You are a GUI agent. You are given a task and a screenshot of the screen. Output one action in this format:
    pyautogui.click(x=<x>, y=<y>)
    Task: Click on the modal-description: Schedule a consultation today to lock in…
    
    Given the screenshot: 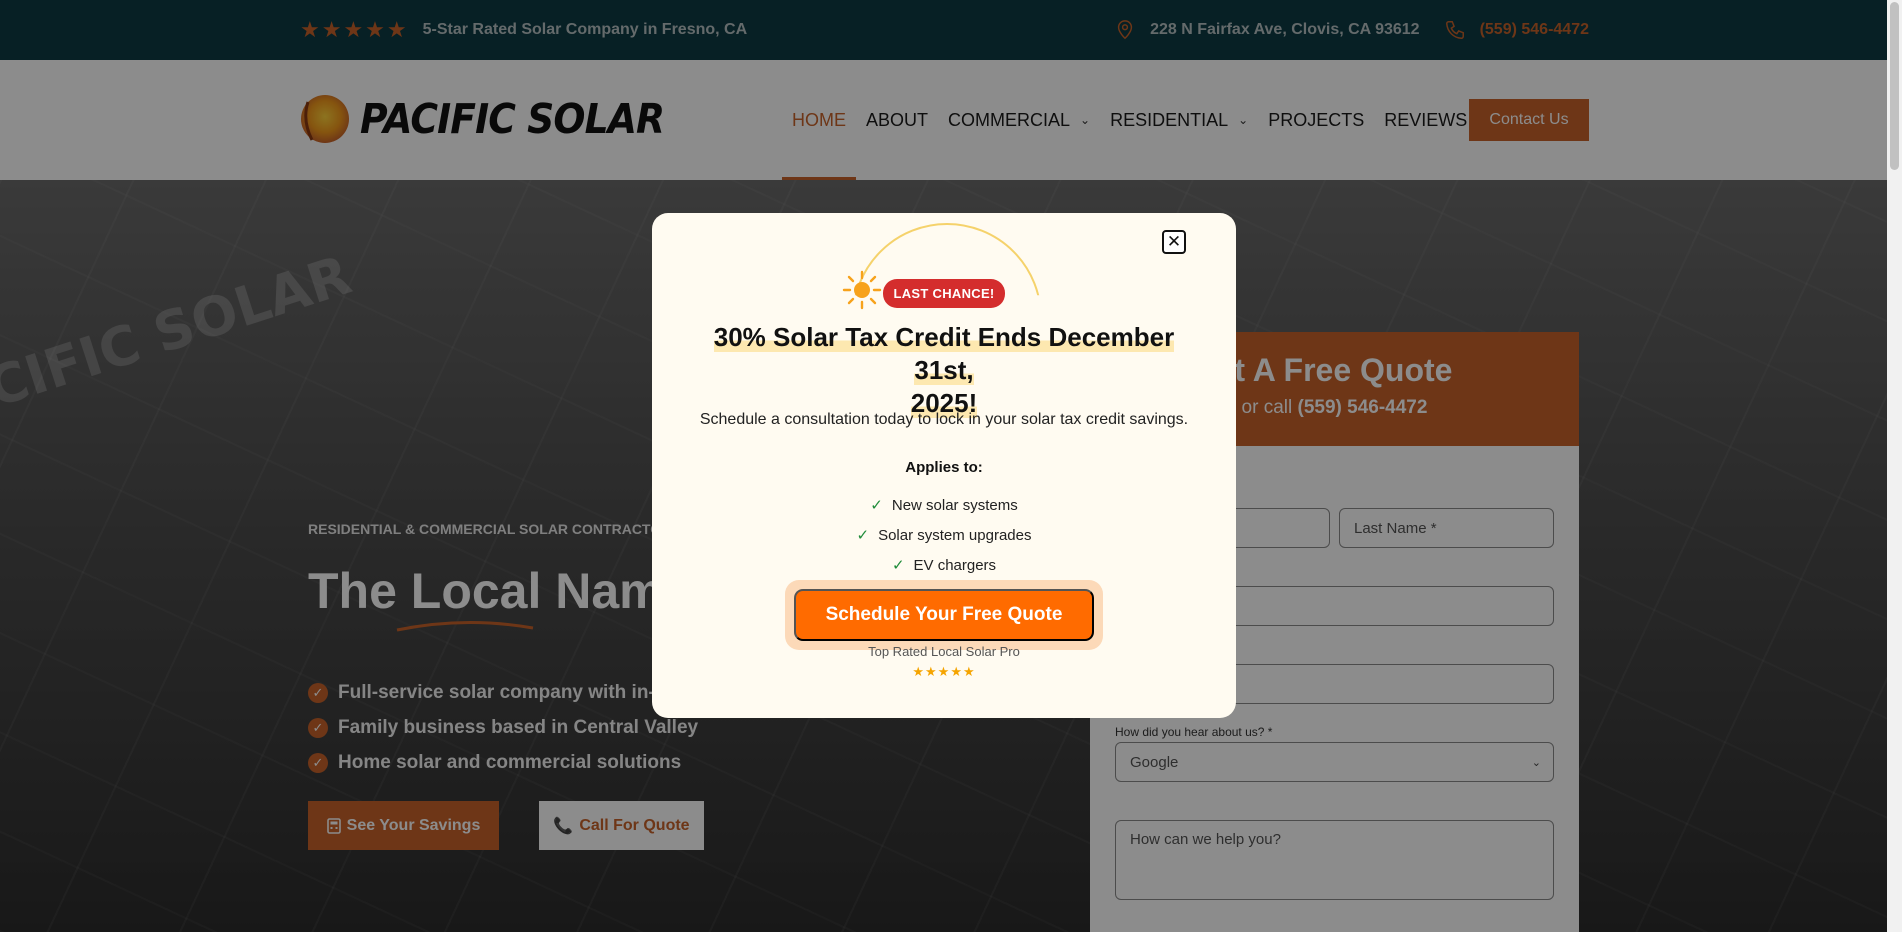 What is the action you would take?
    pyautogui.click(x=944, y=419)
    